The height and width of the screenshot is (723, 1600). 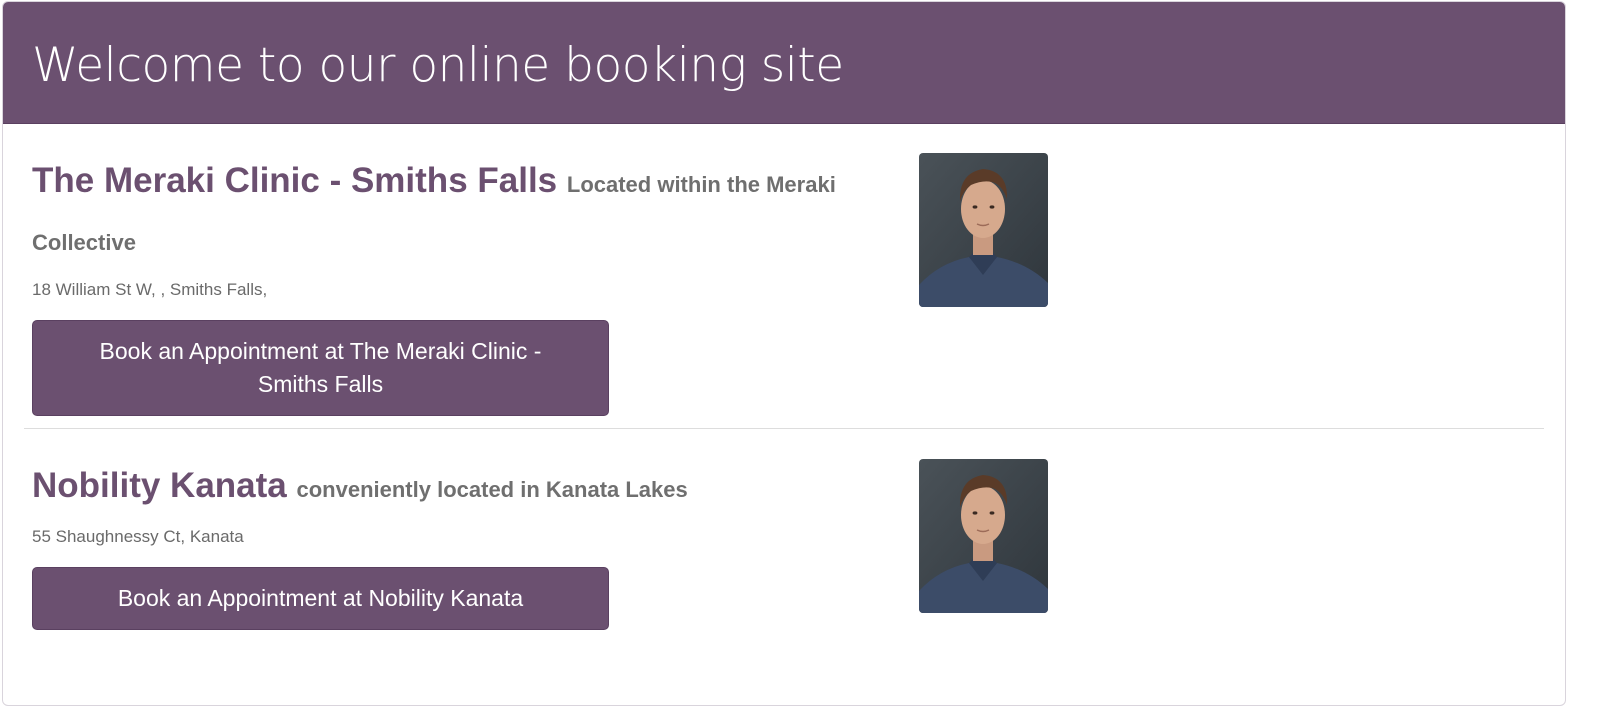 What do you see at coordinates (150, 289) in the screenshot?
I see `location-address: 18 William St W, , Smiths Falls,` at bounding box center [150, 289].